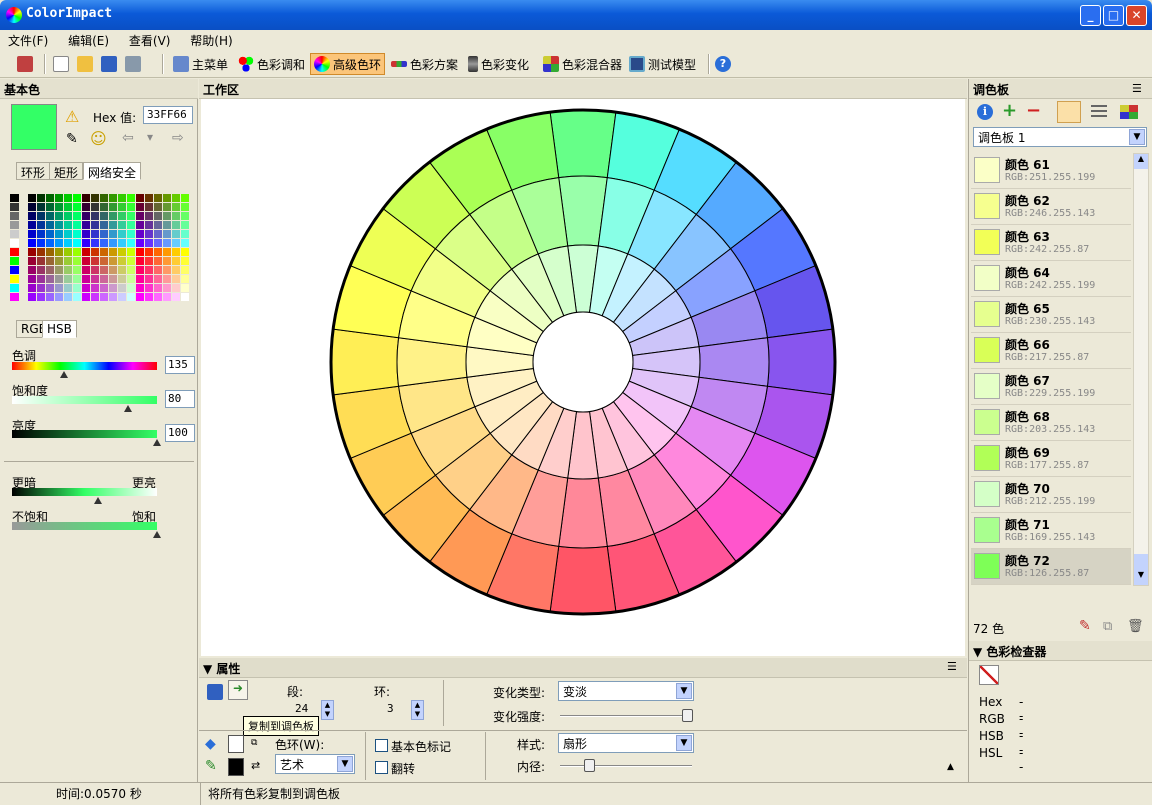 This screenshot has width=1152, height=805. I want to click on palette-item: 颜色 68 RGB:203.255.143, so click(1051, 423).